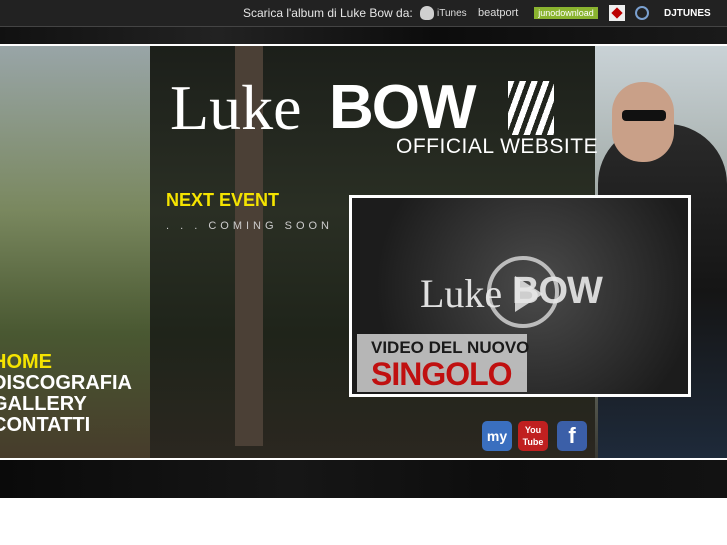 The width and height of the screenshot is (727, 545). What do you see at coordinates (450, 347) in the screenshot?
I see `video-caption-line1: VIDEO DEL NUOVO` at bounding box center [450, 347].